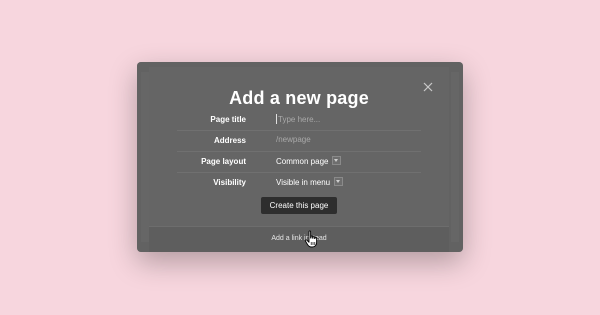 The image size is (600, 315). Describe the element at coordinates (229, 140) in the screenshot. I see `address-label: Address` at that location.